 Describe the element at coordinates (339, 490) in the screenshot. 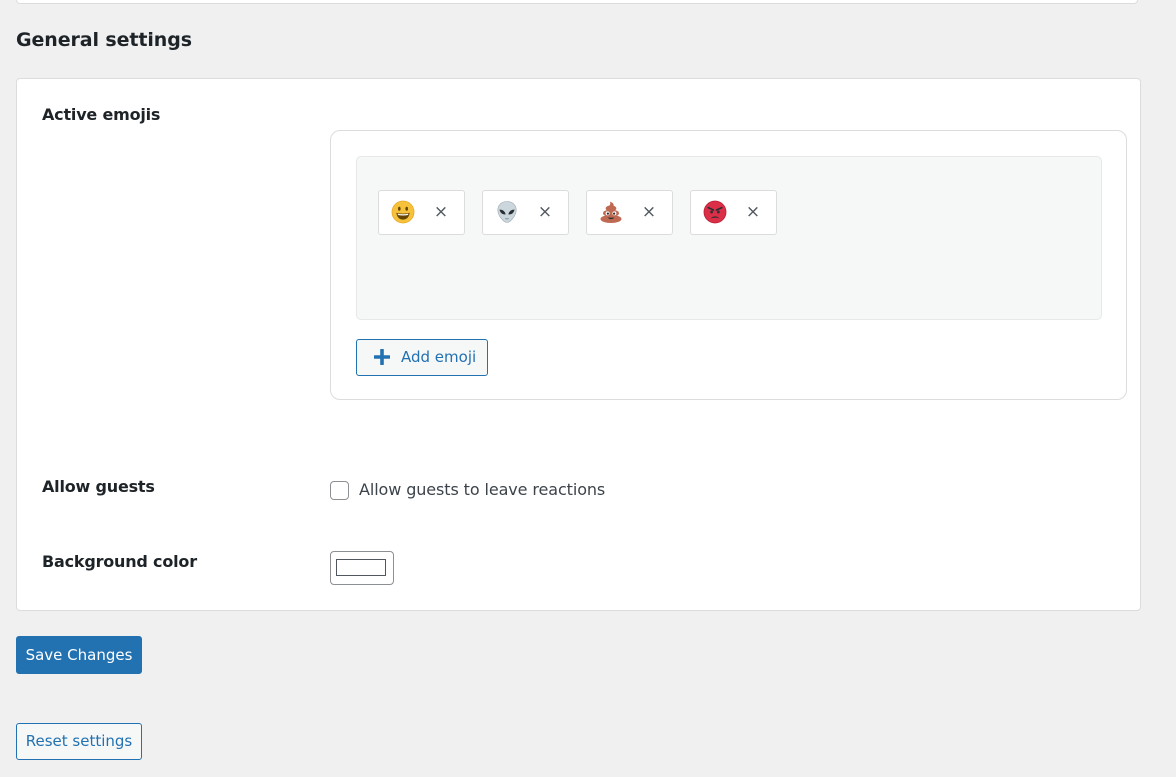

I see `allow-guests-checkbox` at that location.